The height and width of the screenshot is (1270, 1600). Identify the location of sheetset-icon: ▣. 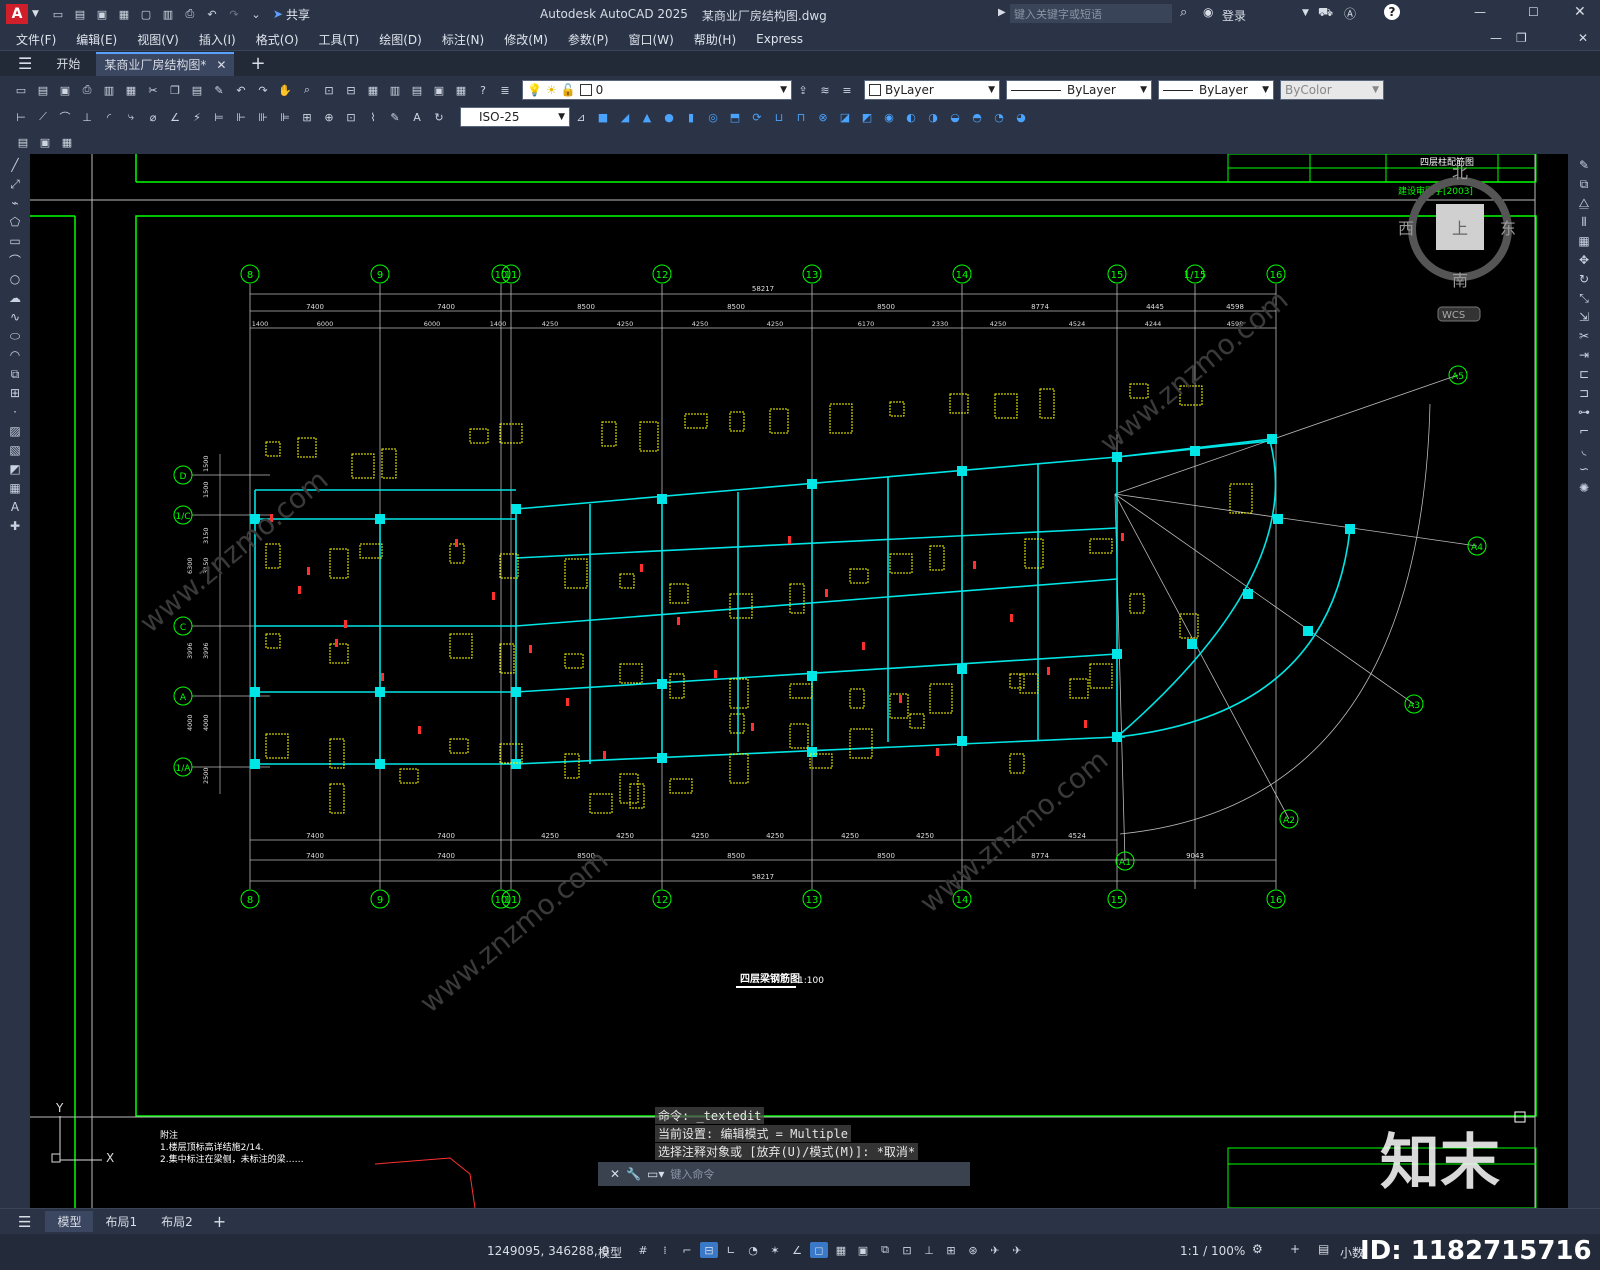
(439, 90).